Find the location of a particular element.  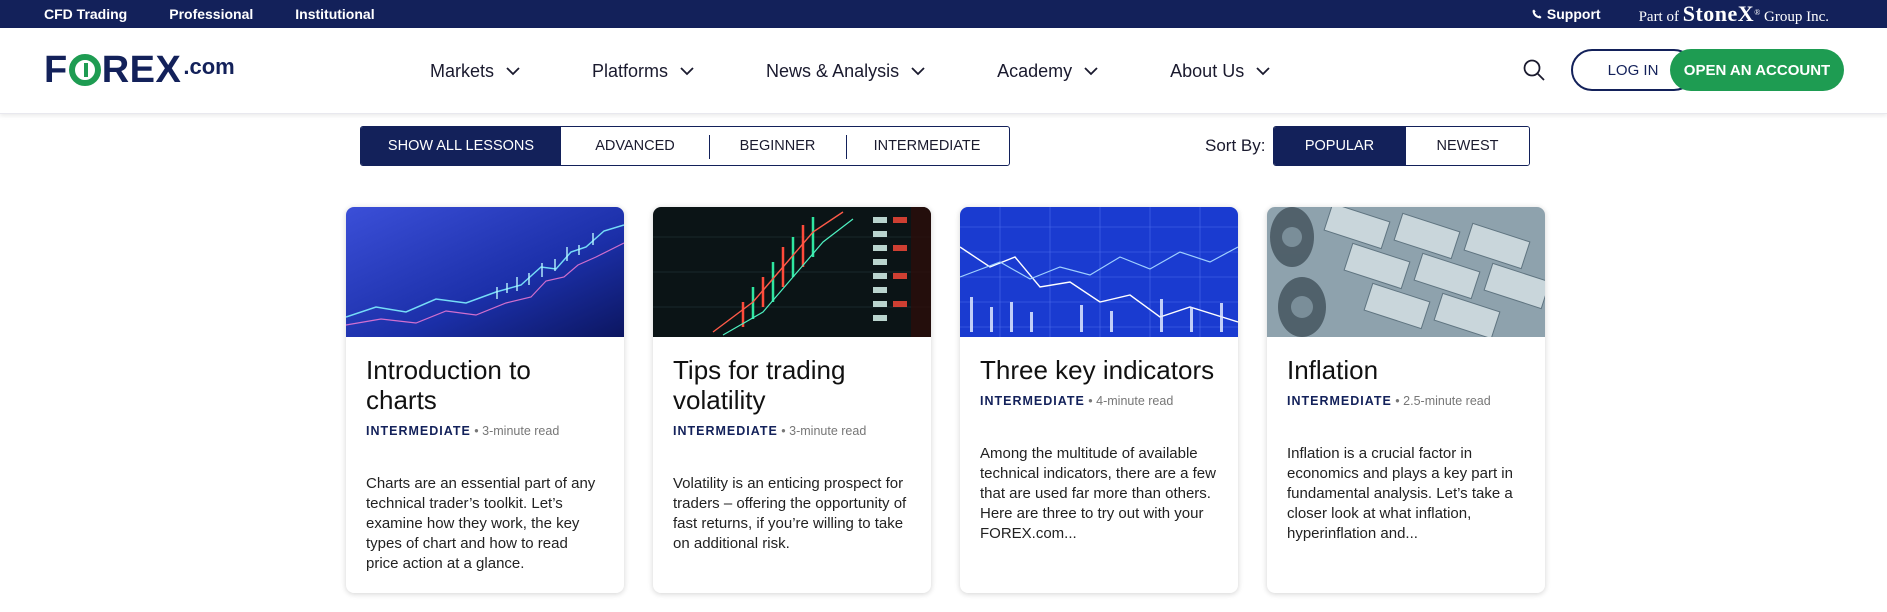

sort-toggle: POPULAR NEWEST is located at coordinates (1401, 146).